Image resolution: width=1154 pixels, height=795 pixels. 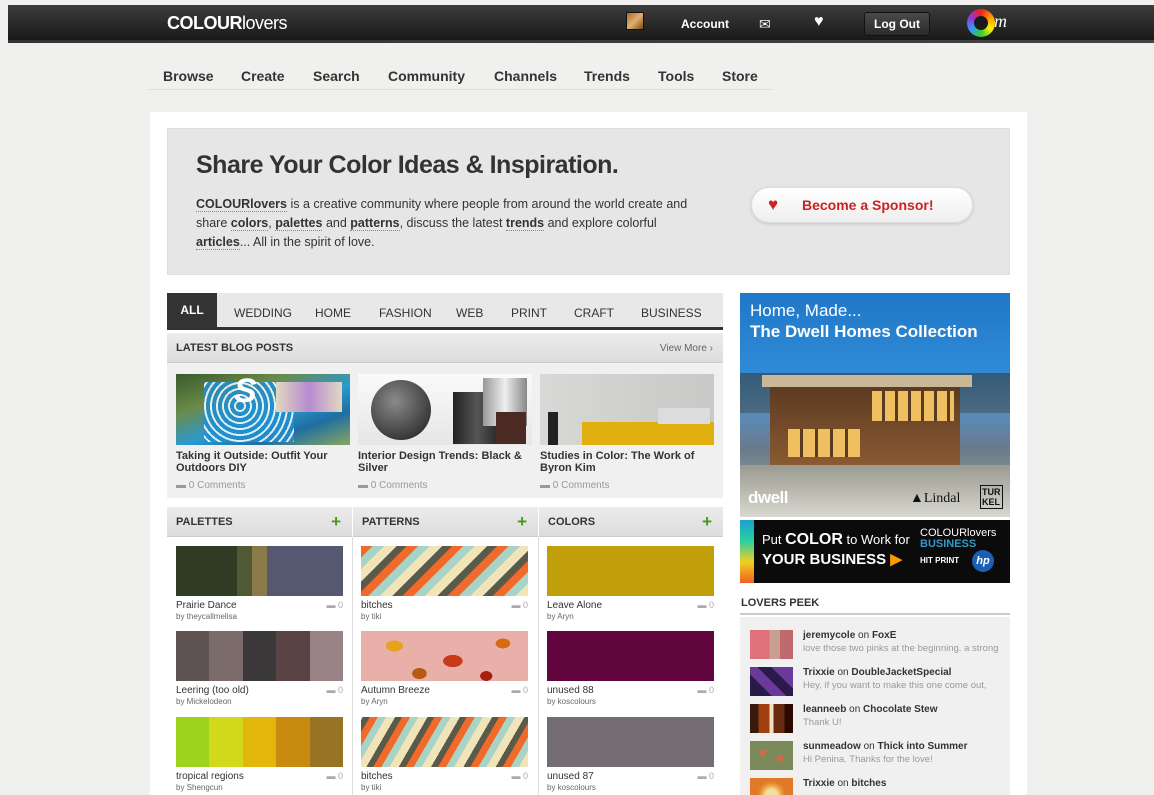 What do you see at coordinates (192, 310) in the screenshot?
I see `tab-all: ALL` at bounding box center [192, 310].